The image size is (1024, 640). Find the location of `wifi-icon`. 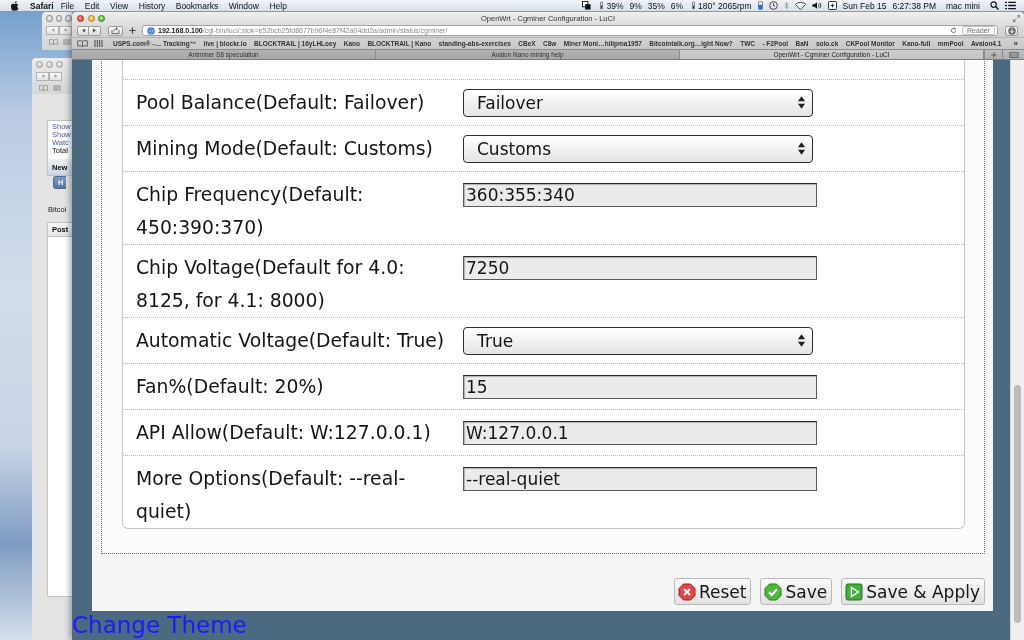

wifi-icon is located at coordinates (800, 5).